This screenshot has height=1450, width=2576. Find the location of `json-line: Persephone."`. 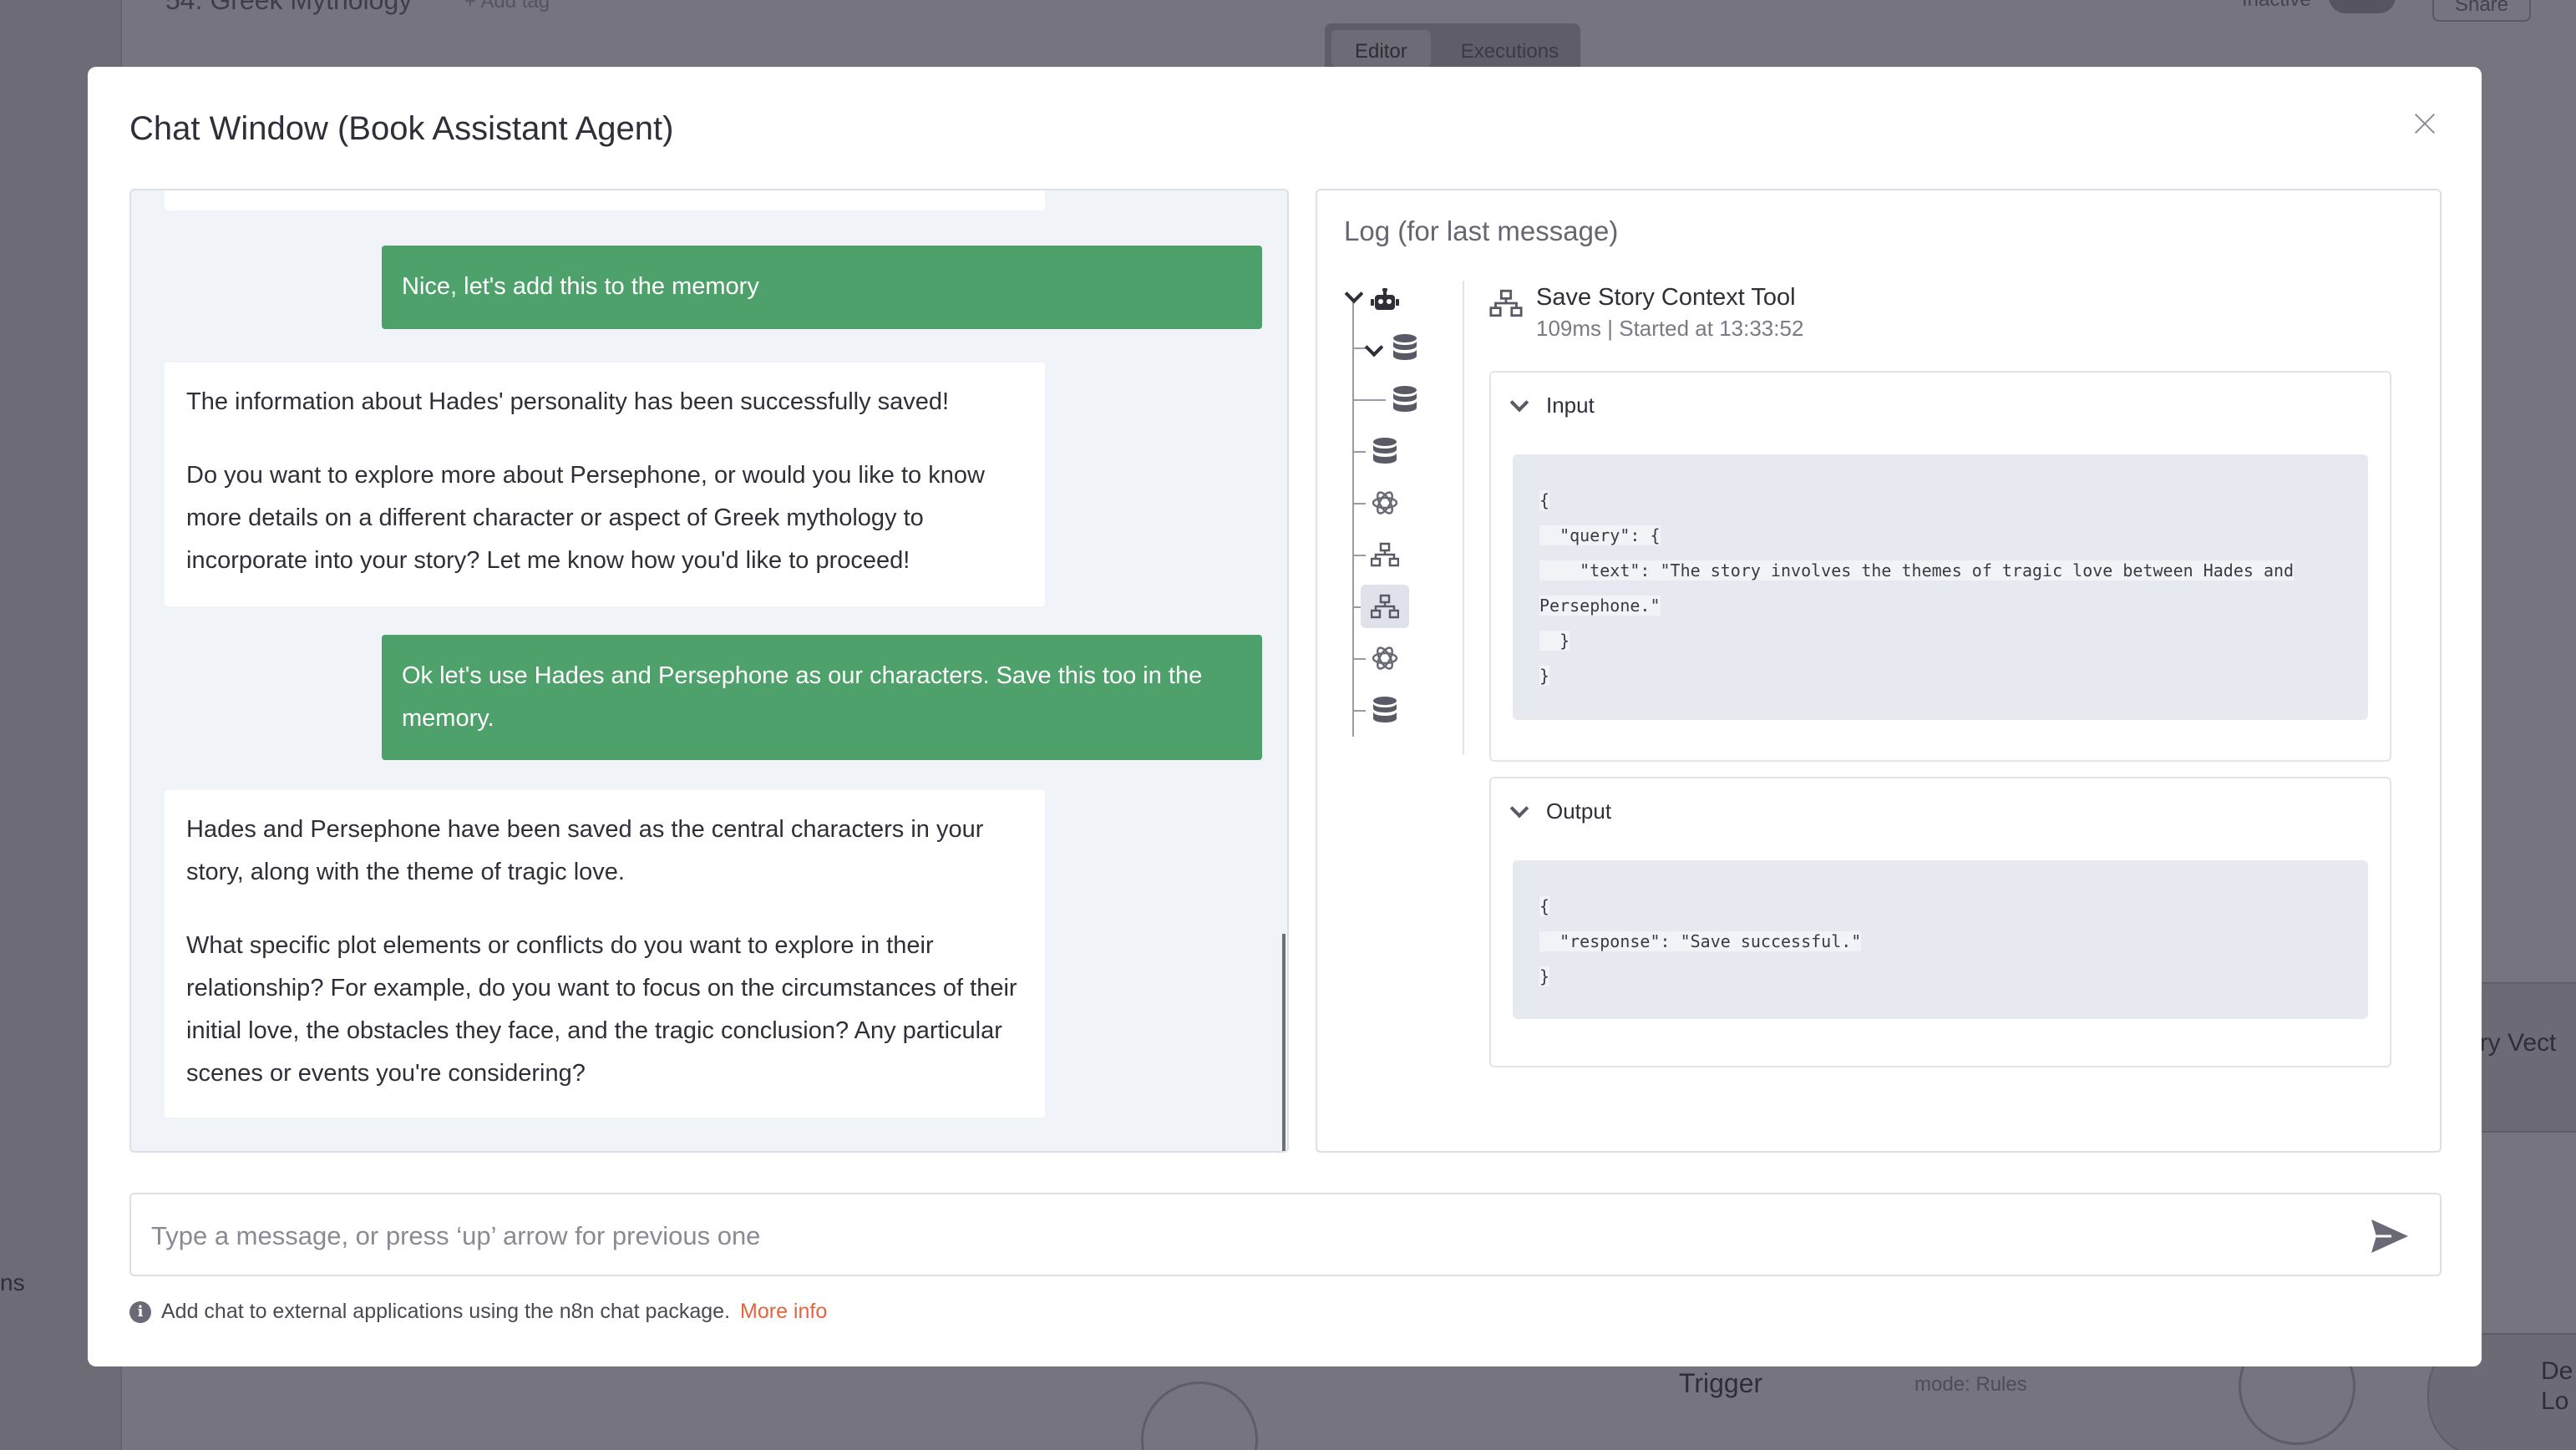

json-line: Persephone." is located at coordinates (1600, 606).